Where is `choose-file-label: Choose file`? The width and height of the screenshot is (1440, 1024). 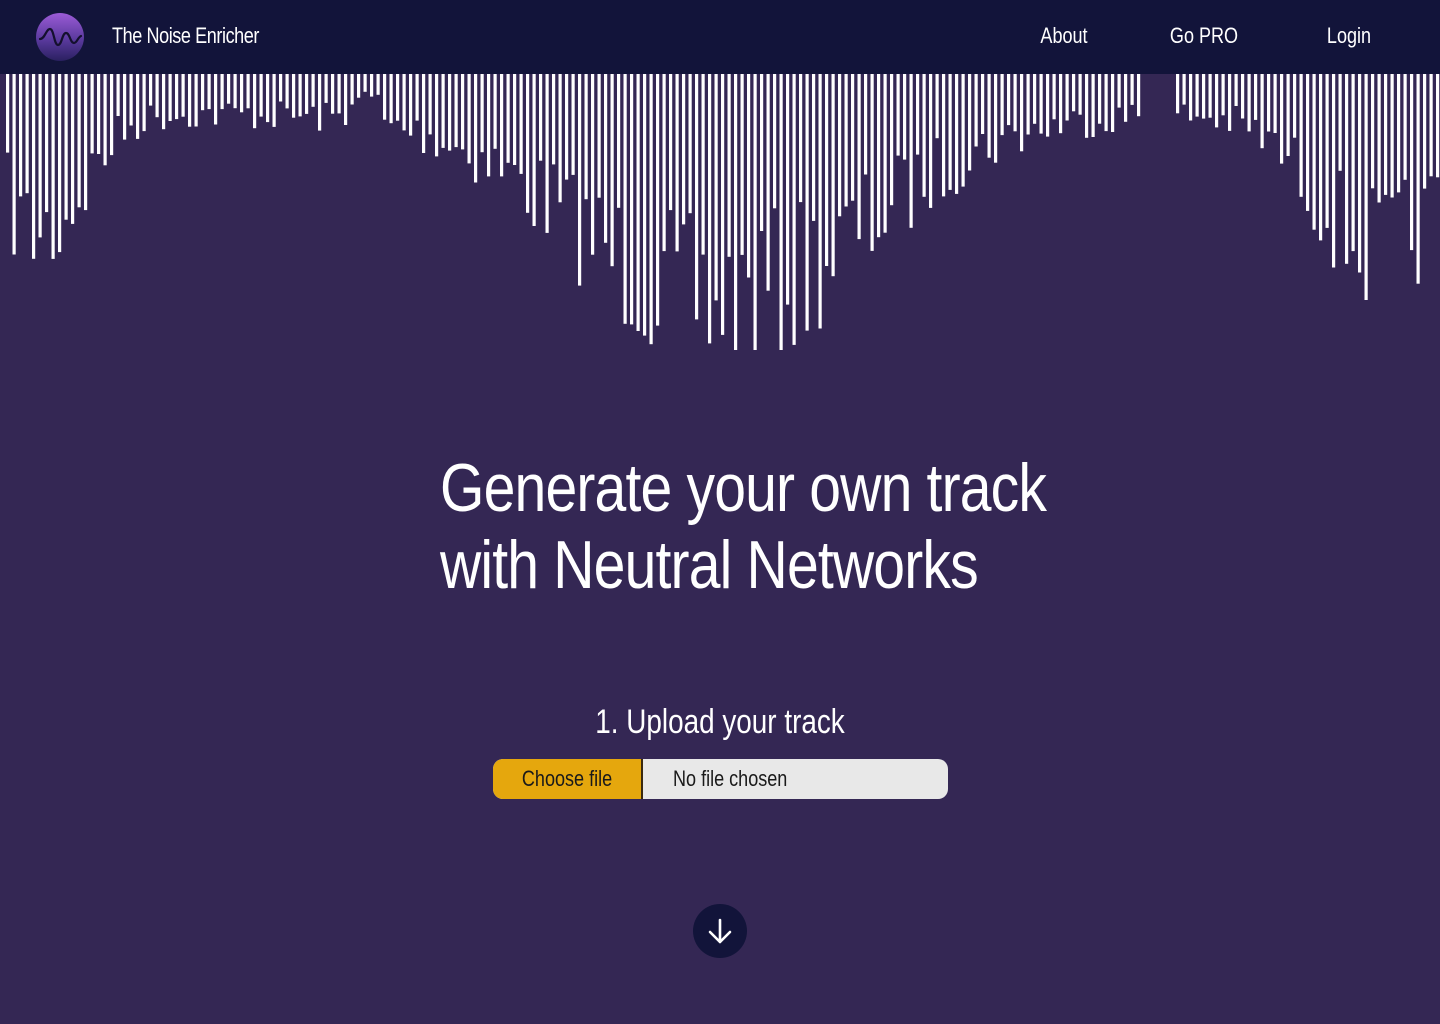
choose-file-label: Choose file is located at coordinates (567, 778).